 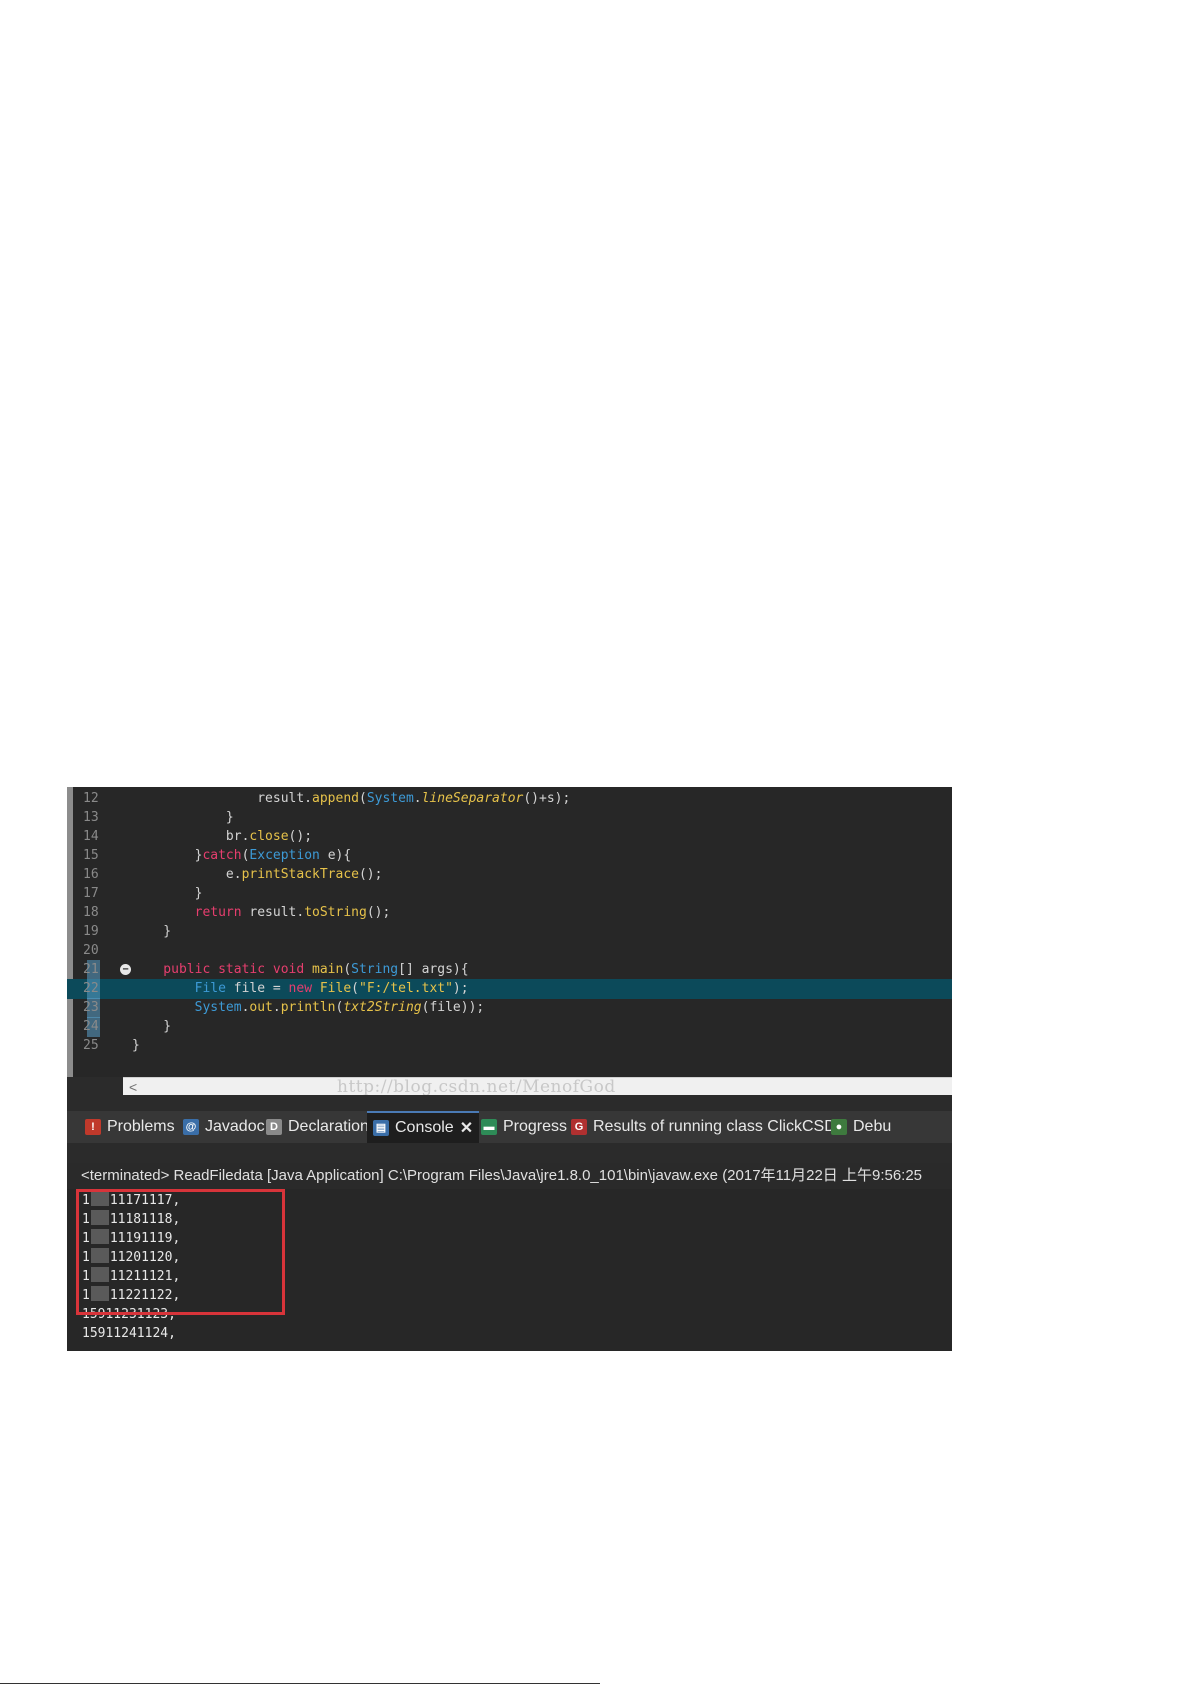 What do you see at coordinates (91, 912) in the screenshot?
I see `line-number: 18` at bounding box center [91, 912].